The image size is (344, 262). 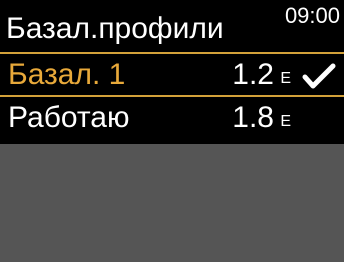 I want to click on clock-time: 09:00, so click(x=312, y=15).